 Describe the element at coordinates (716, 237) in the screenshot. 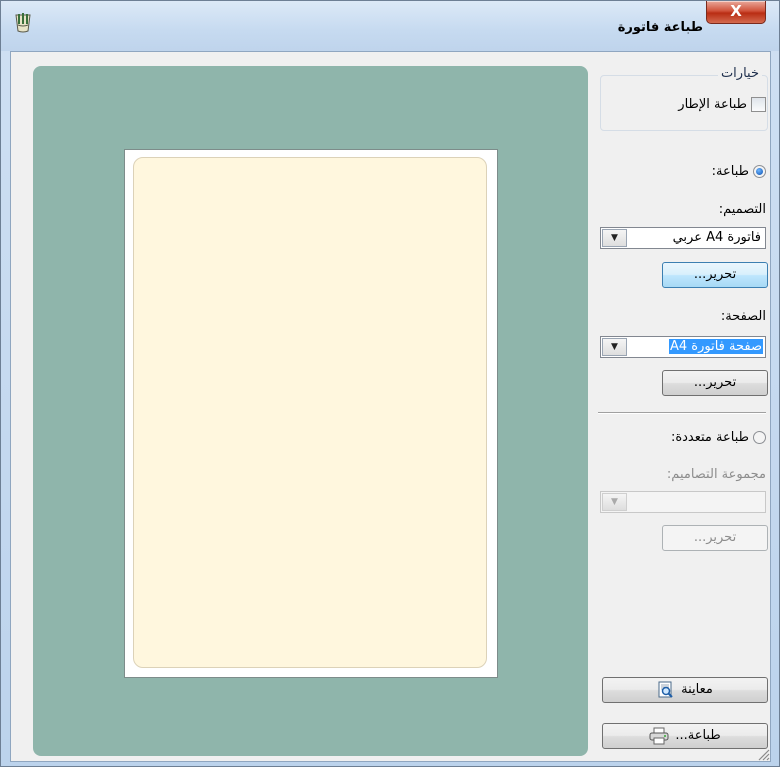

I see `design-select-value: فاتورة A4 عربي` at that location.